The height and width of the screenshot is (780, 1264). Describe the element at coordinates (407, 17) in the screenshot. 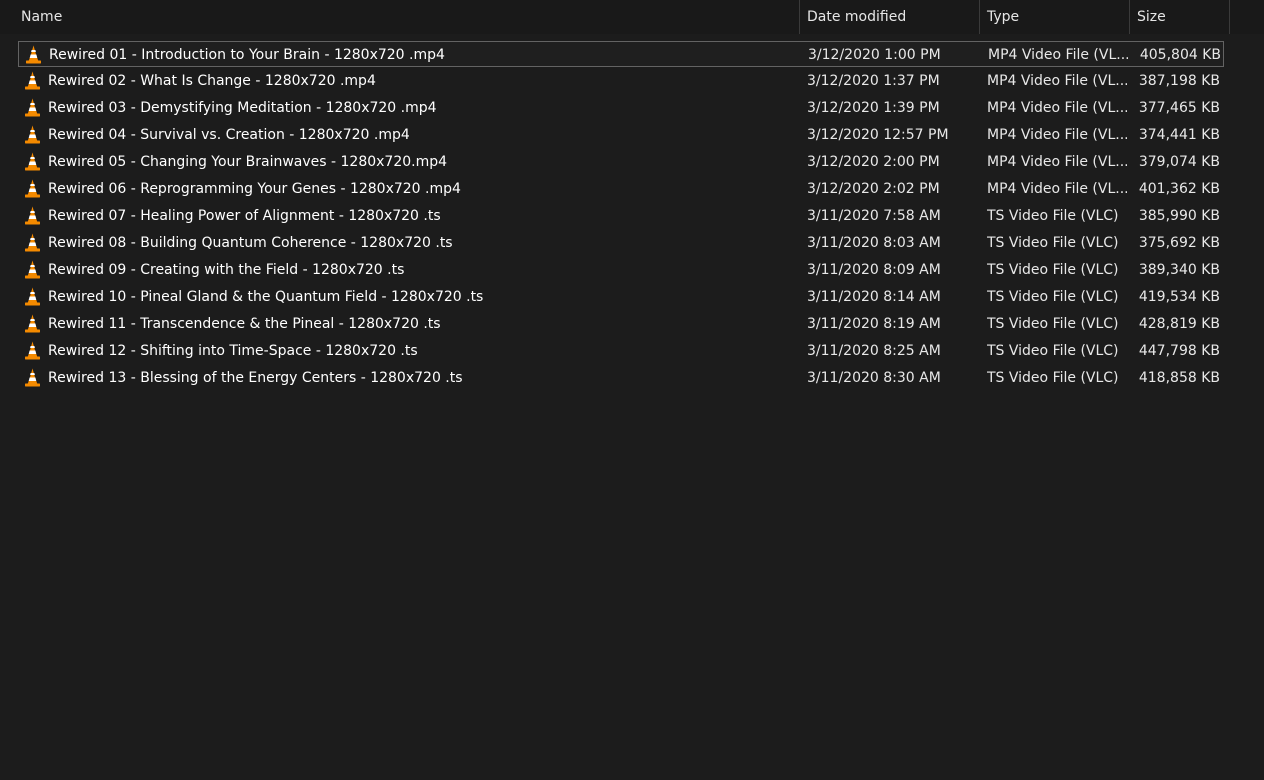

I see `column-header-name: Name` at that location.